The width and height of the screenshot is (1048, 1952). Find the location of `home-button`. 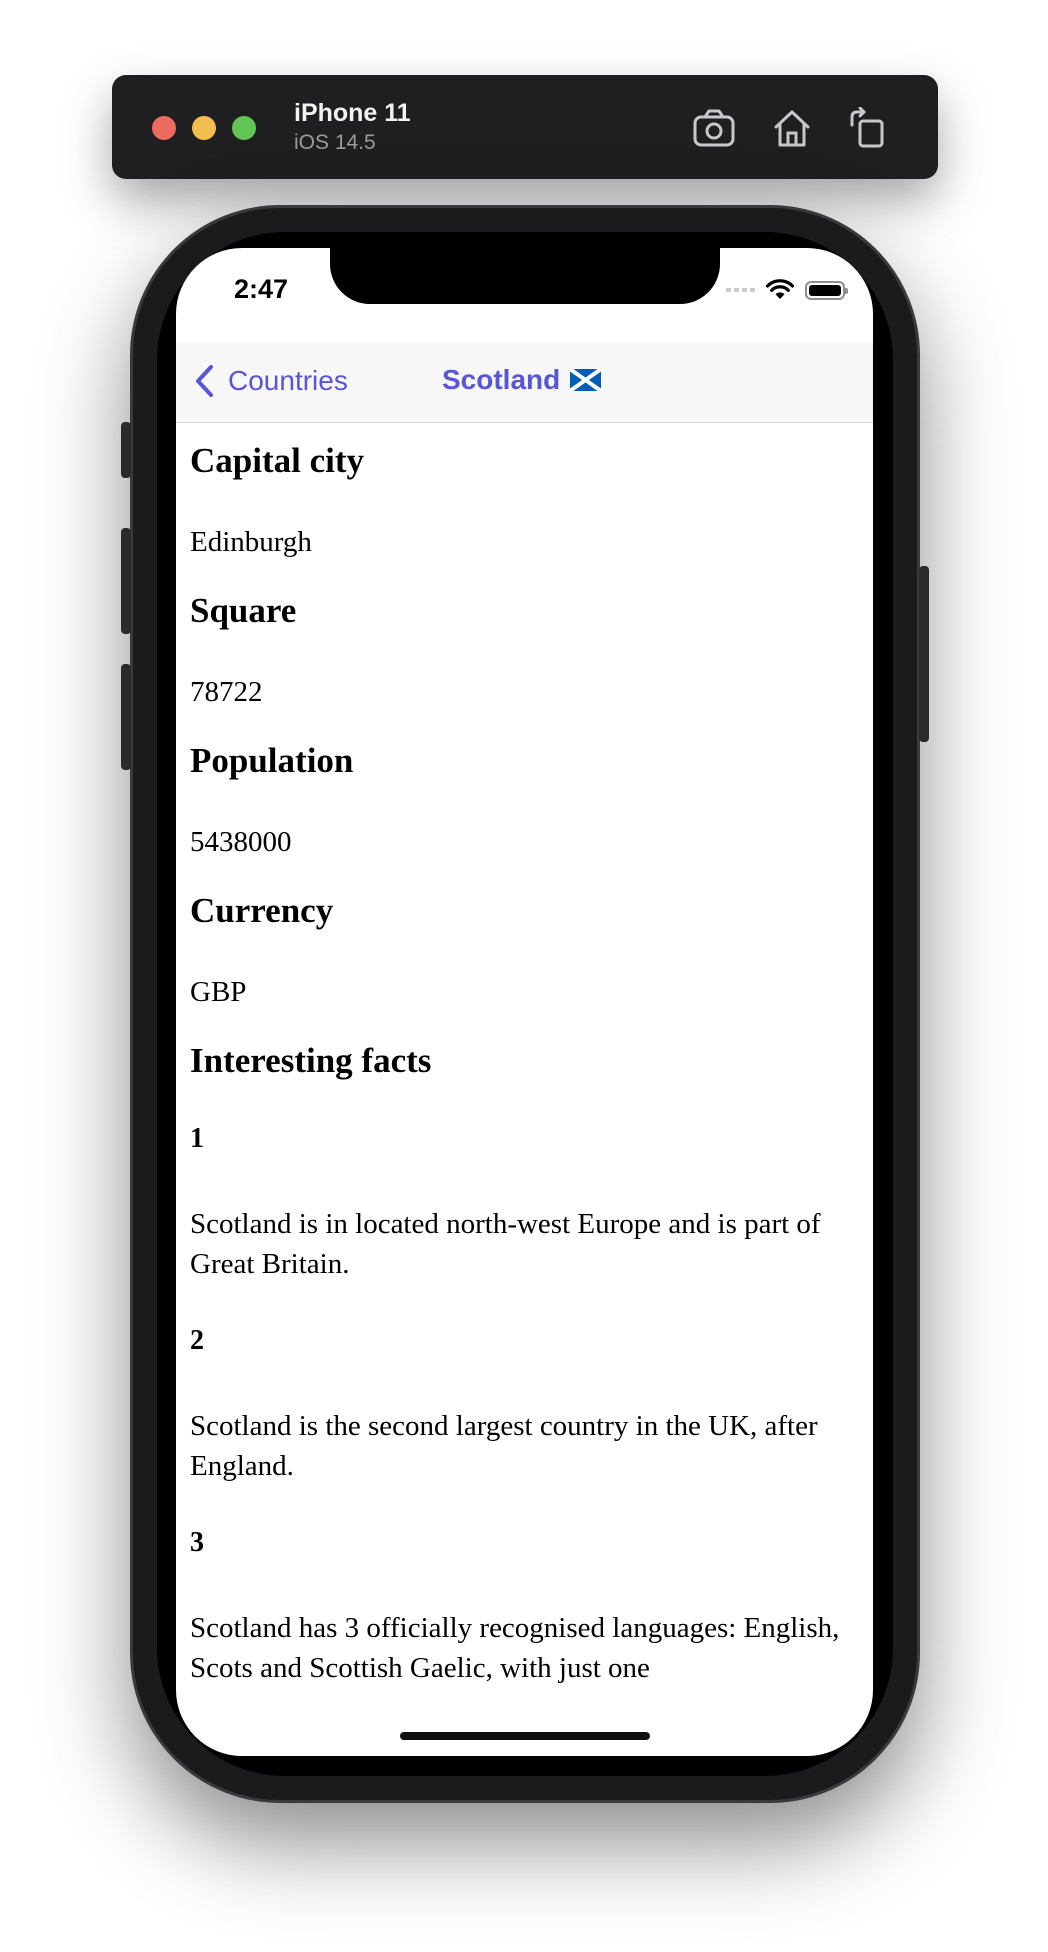

home-button is located at coordinates (792, 128).